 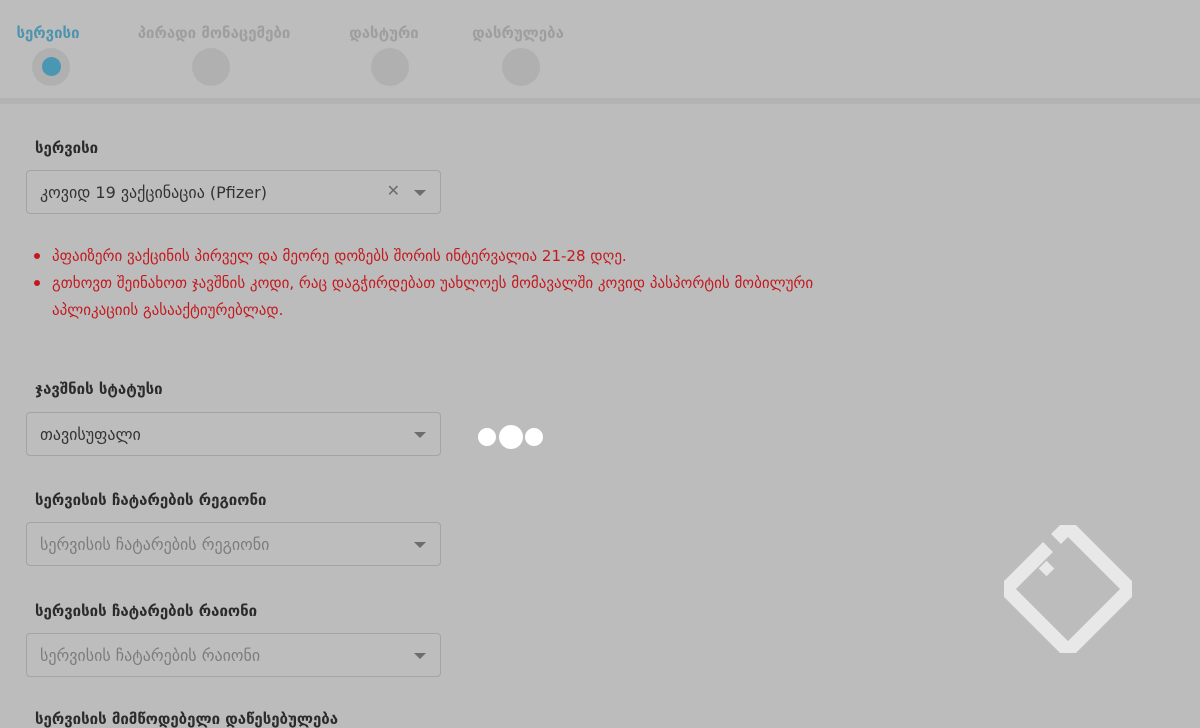 What do you see at coordinates (384, 33) in the screenshot?
I see `step-label: დასტური` at bounding box center [384, 33].